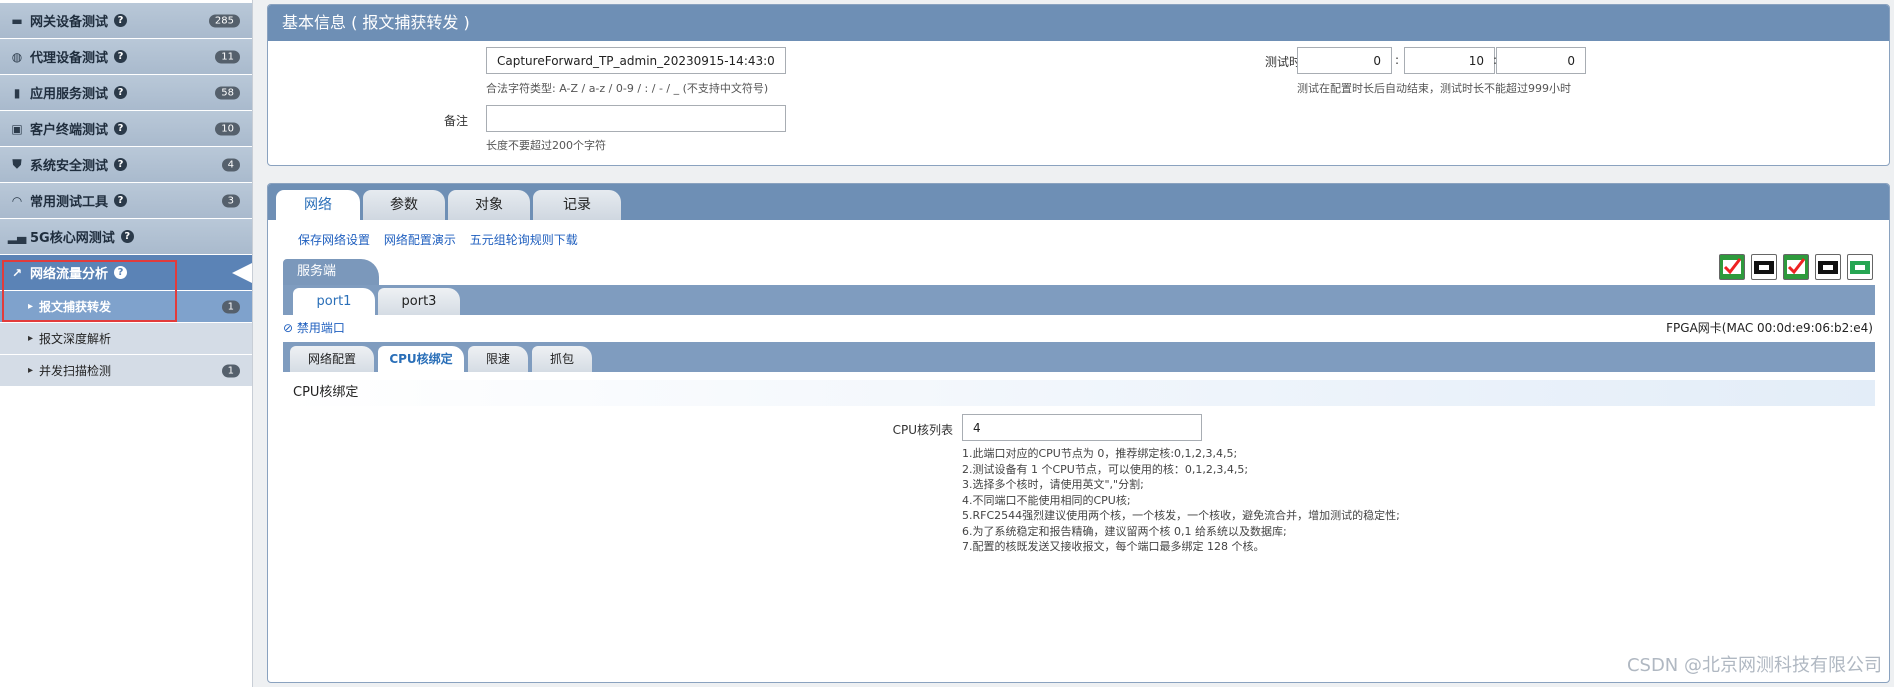 The image size is (1894, 687). Describe the element at coordinates (227, 56) in the screenshot. I see `count-badge: 11` at that location.